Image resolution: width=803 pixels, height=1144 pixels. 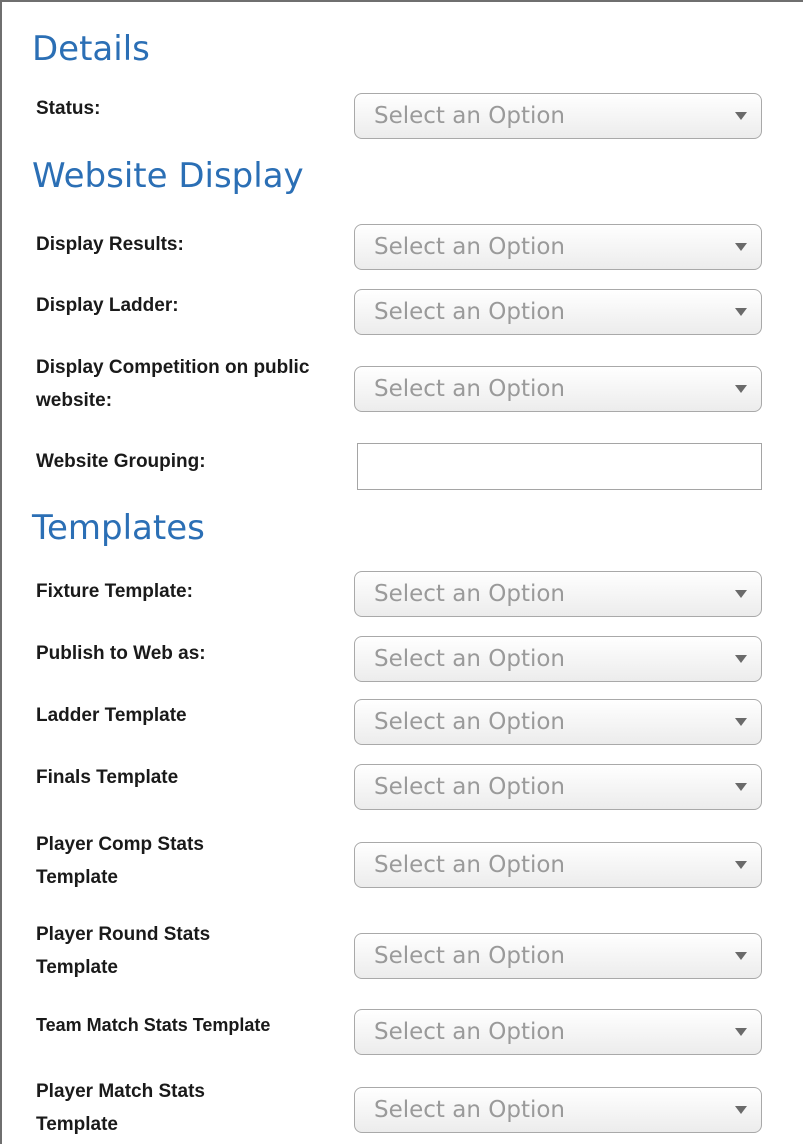 I want to click on website-grouping-label: Website Grouping:, so click(x=121, y=461).